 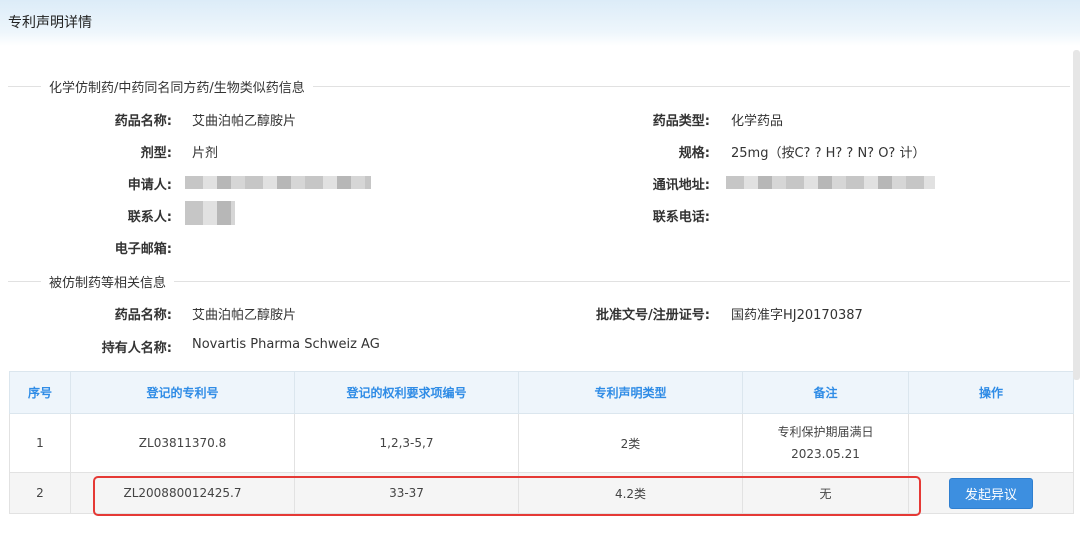 What do you see at coordinates (507, 496) in the screenshot?
I see `highlight-annotation` at bounding box center [507, 496].